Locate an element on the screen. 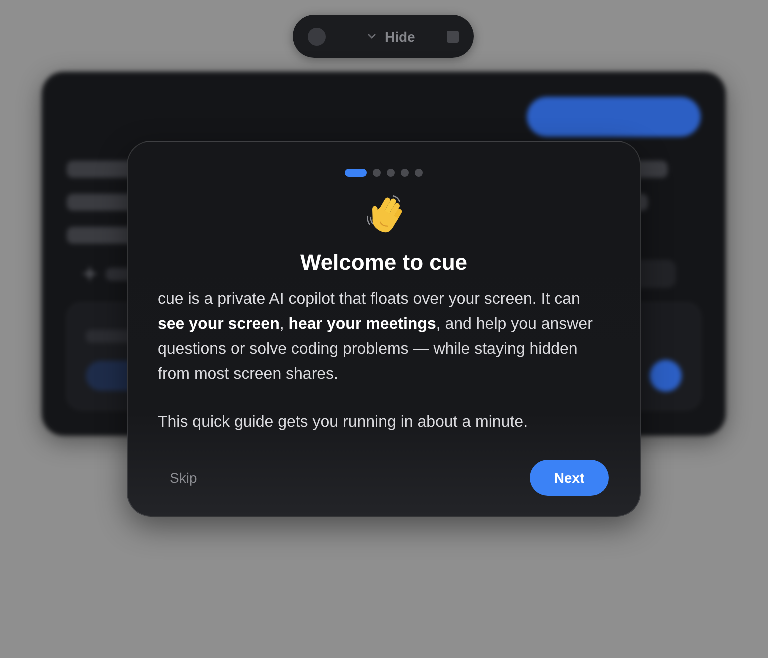 This screenshot has width=768, height=658. dialog-title: Welcome to cue is located at coordinates (384, 263).